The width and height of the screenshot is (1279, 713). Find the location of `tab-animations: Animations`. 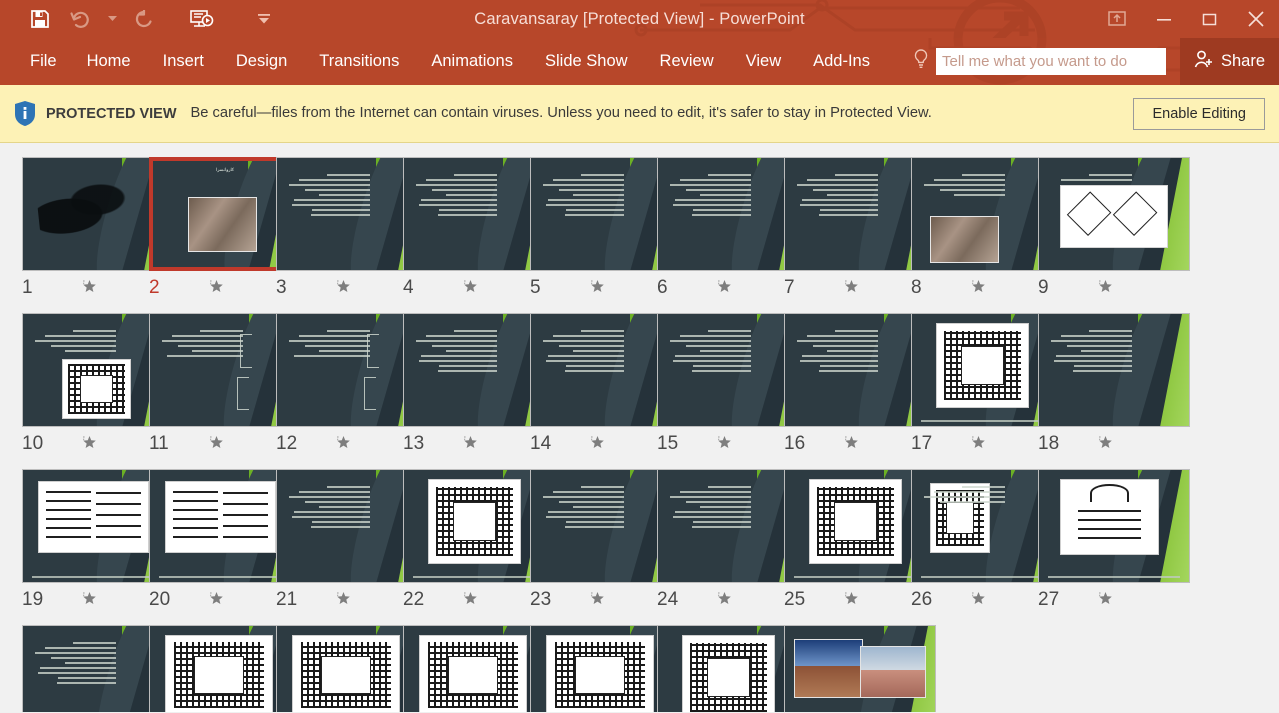

tab-animations: Animations is located at coordinates (472, 61).